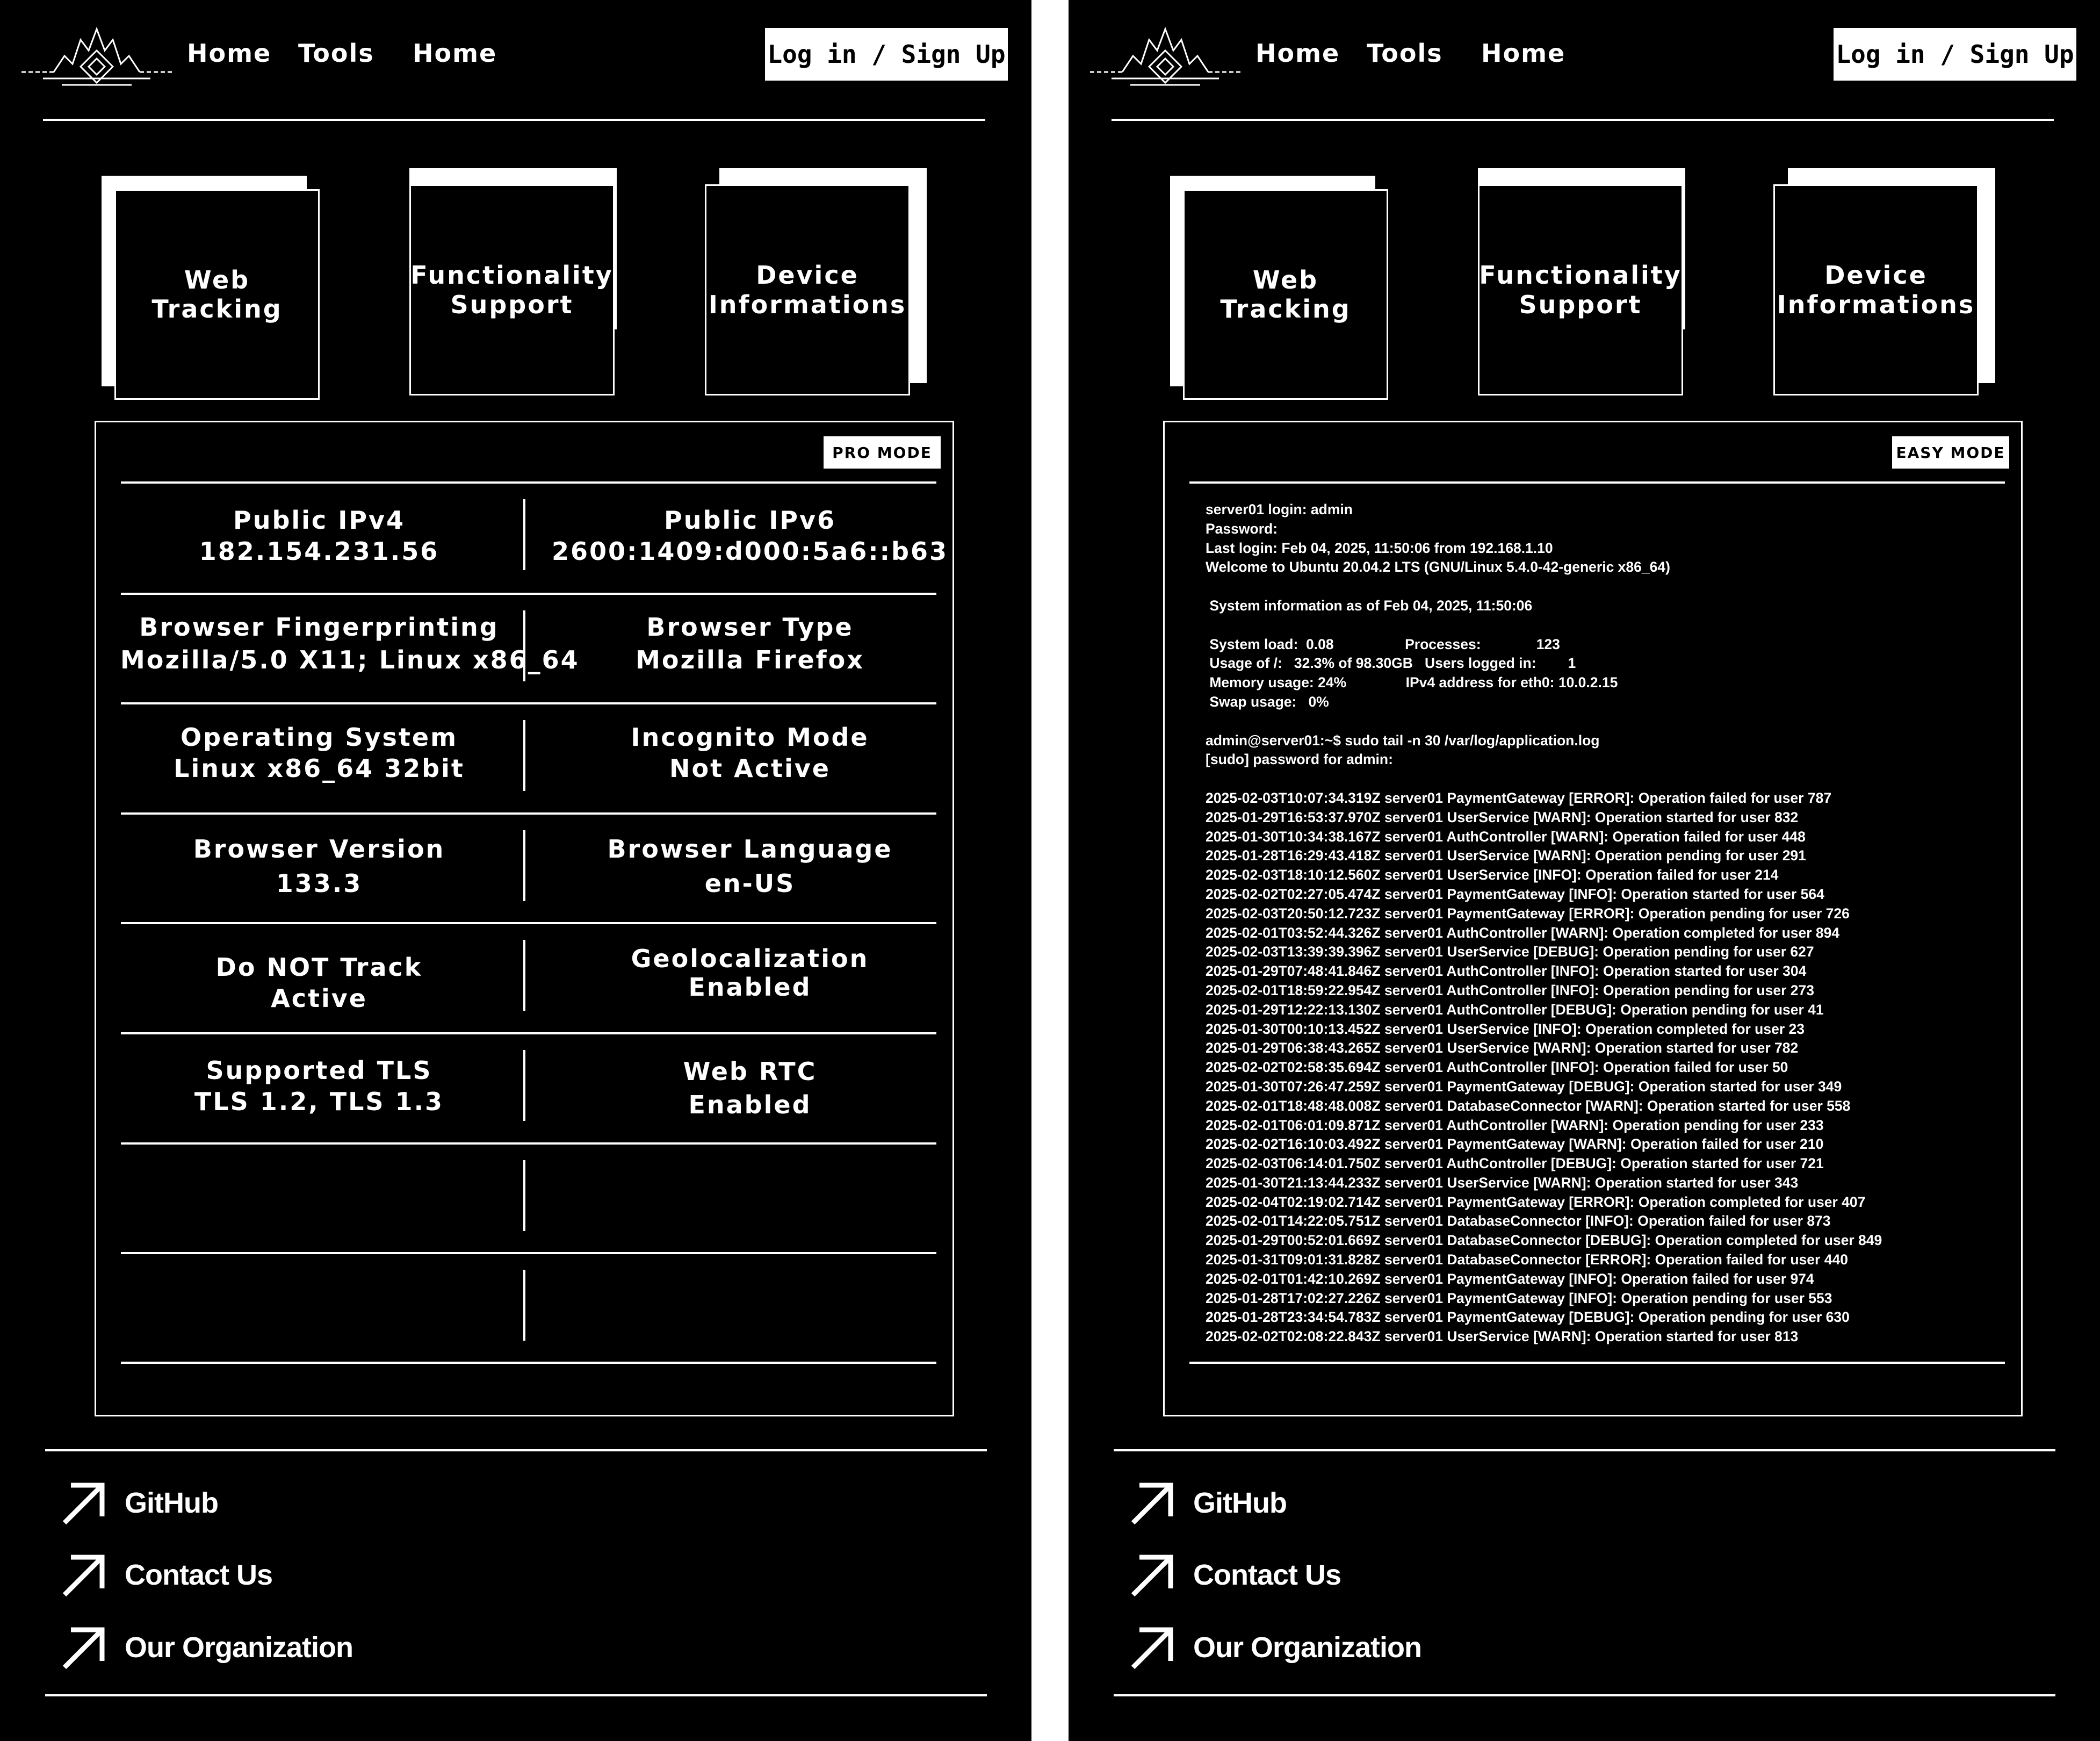  What do you see at coordinates (319, 536) in the screenshot?
I see `info-public-ipv4: Public IPv4 182.154.231.56` at bounding box center [319, 536].